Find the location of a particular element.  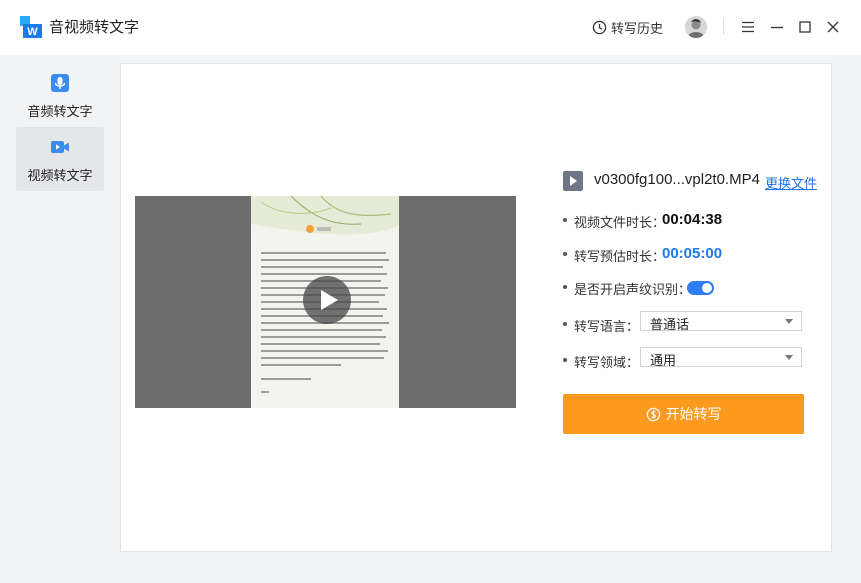

file-row: v0300fg100...vpl2t0.MP4 更换文件 is located at coordinates (693, 180).